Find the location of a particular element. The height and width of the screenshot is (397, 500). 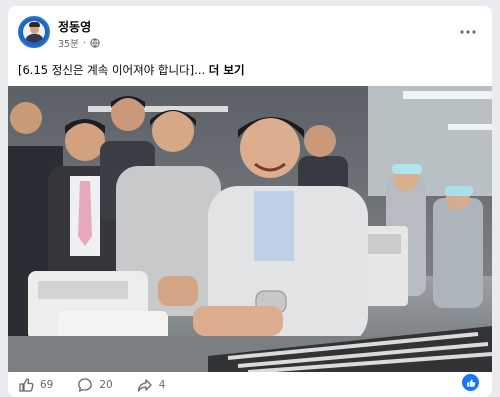

engagement-bar: 69 20 4 is located at coordinates (250, 384).